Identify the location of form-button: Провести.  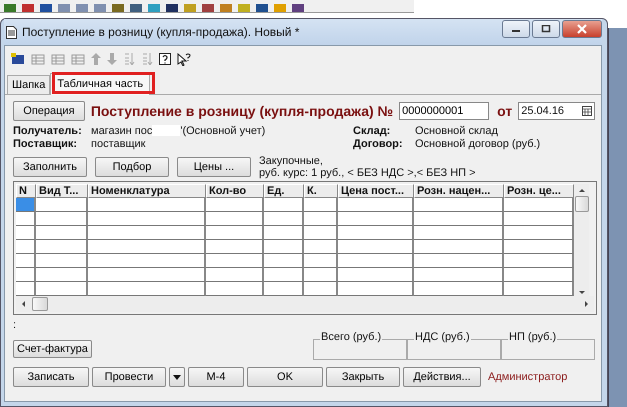
(129, 377).